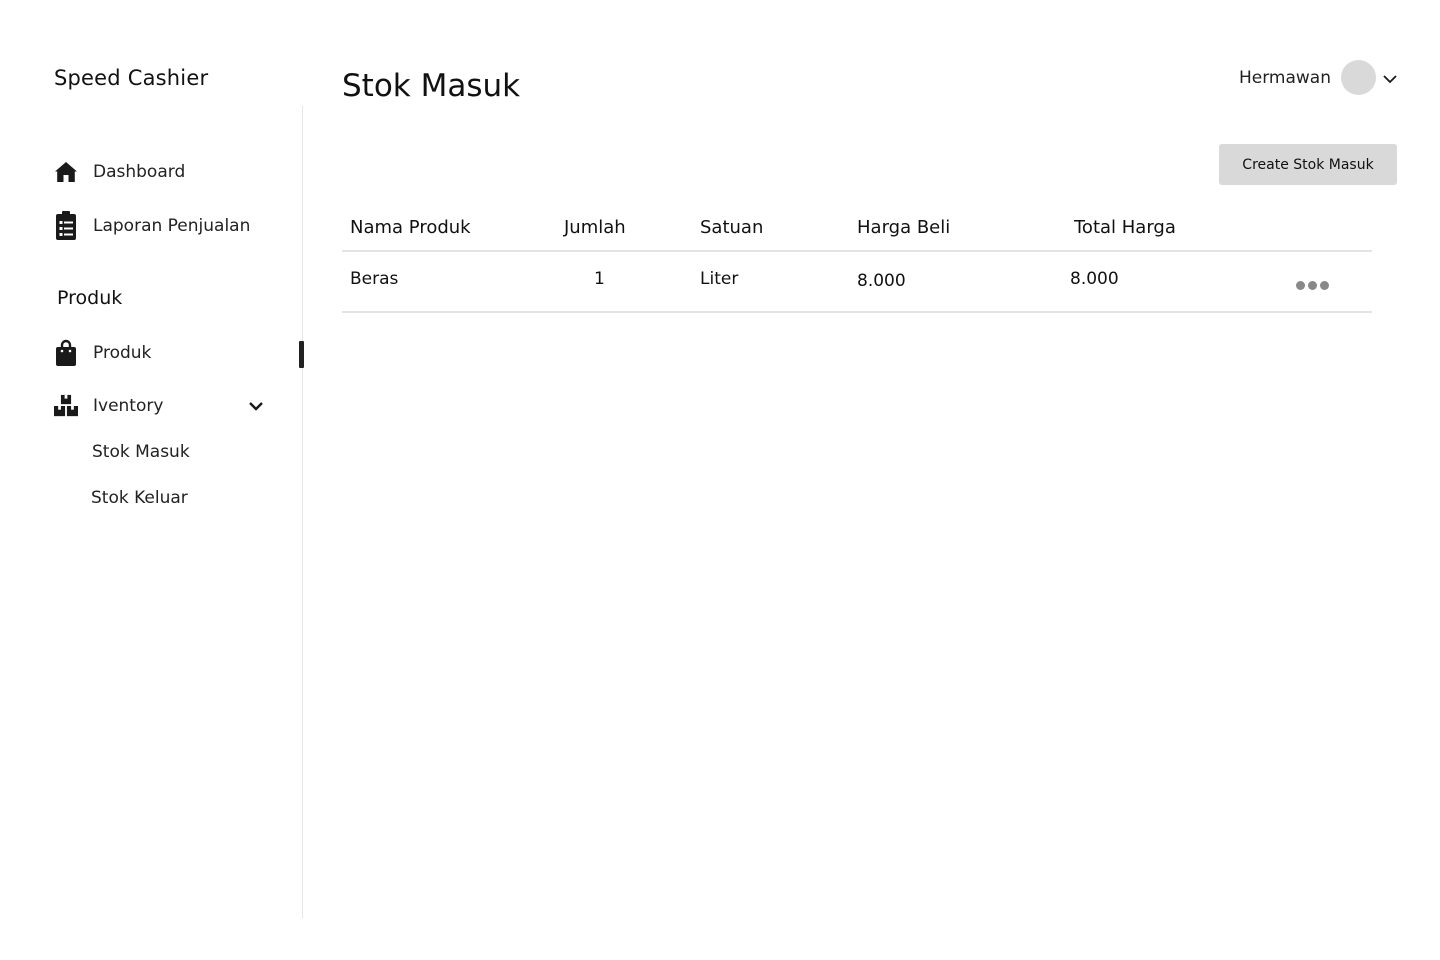  I want to click on avatar, so click(1358, 77).